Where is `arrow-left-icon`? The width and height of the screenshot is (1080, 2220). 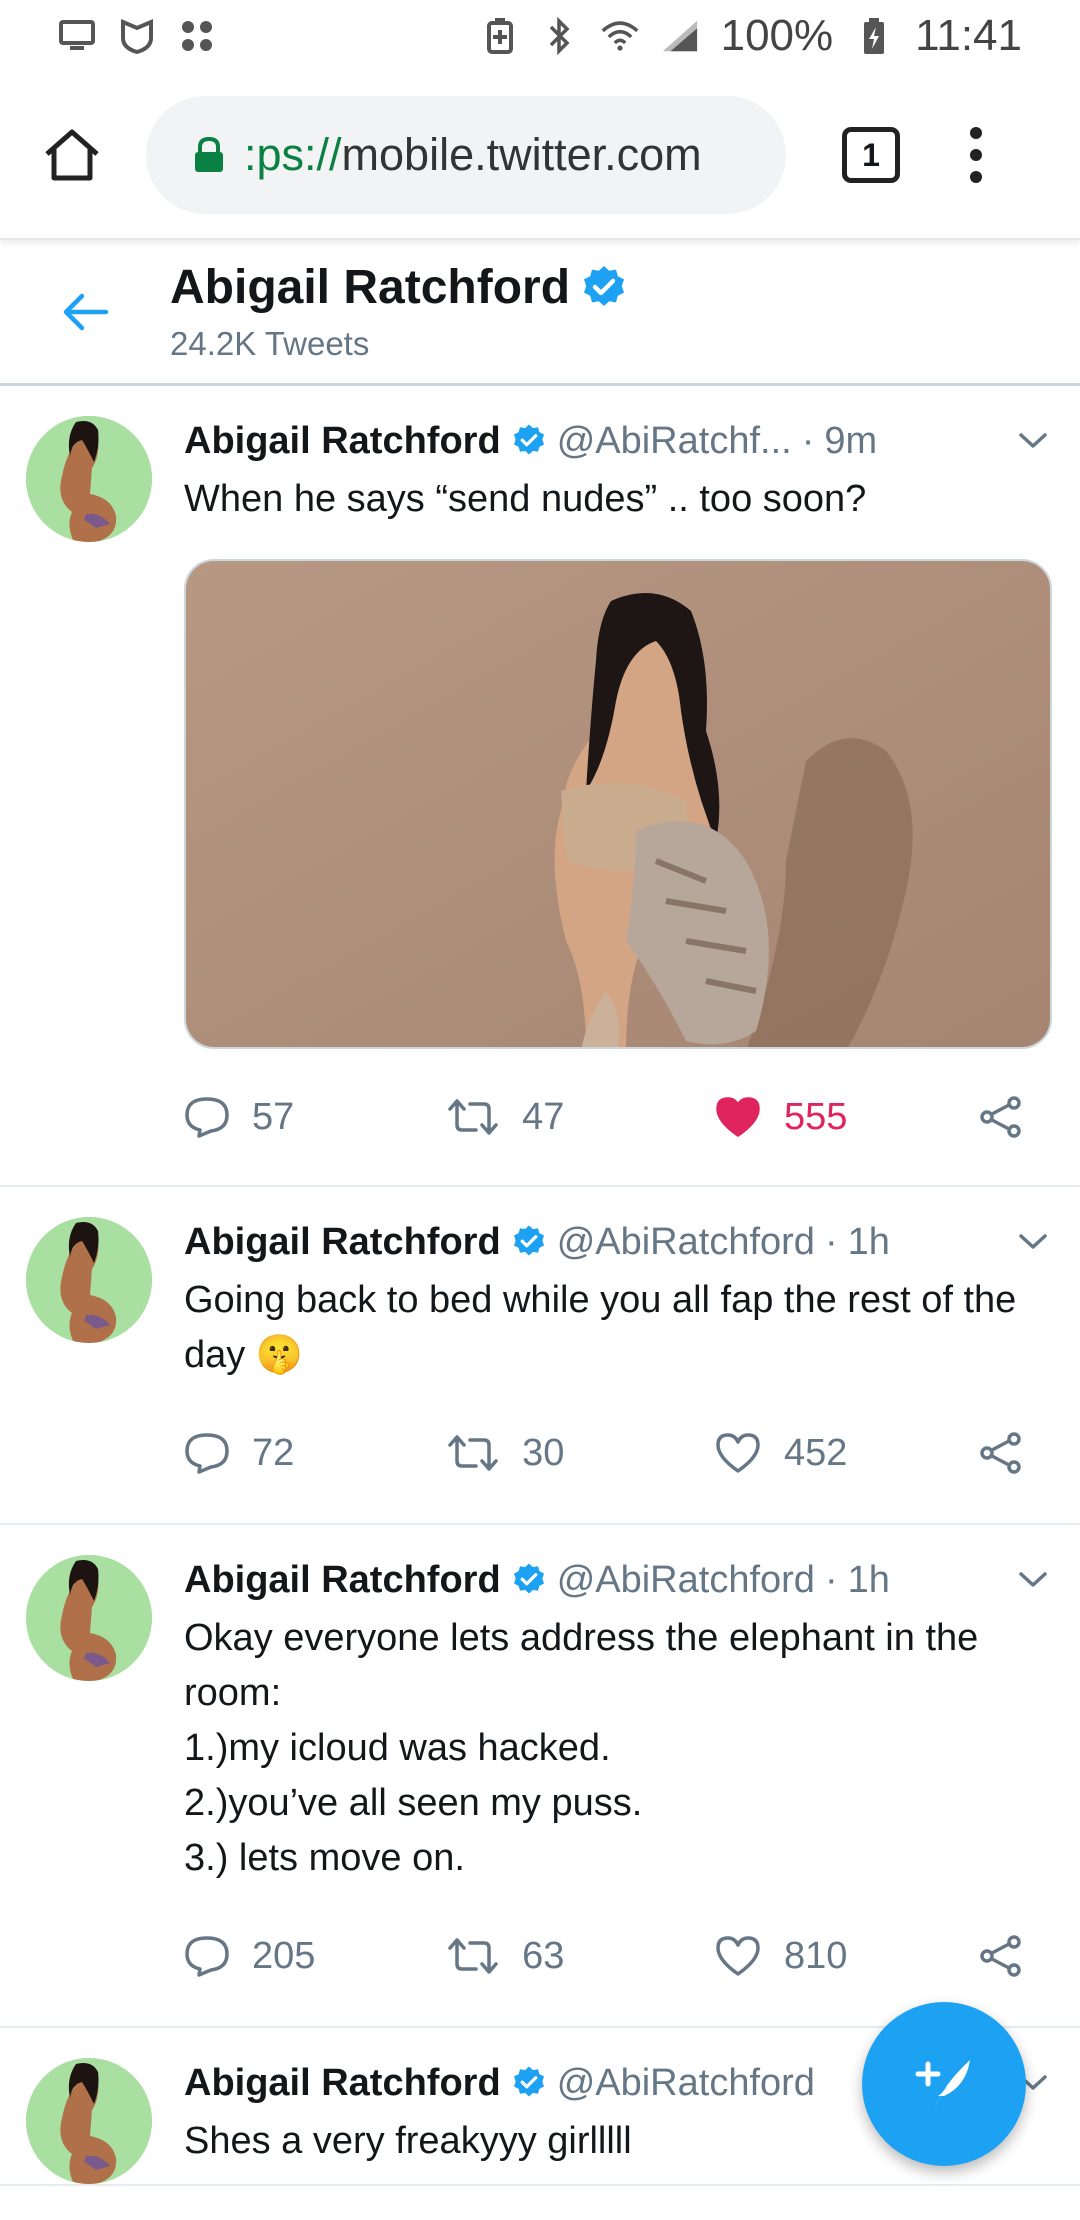 arrow-left-icon is located at coordinates (86, 311).